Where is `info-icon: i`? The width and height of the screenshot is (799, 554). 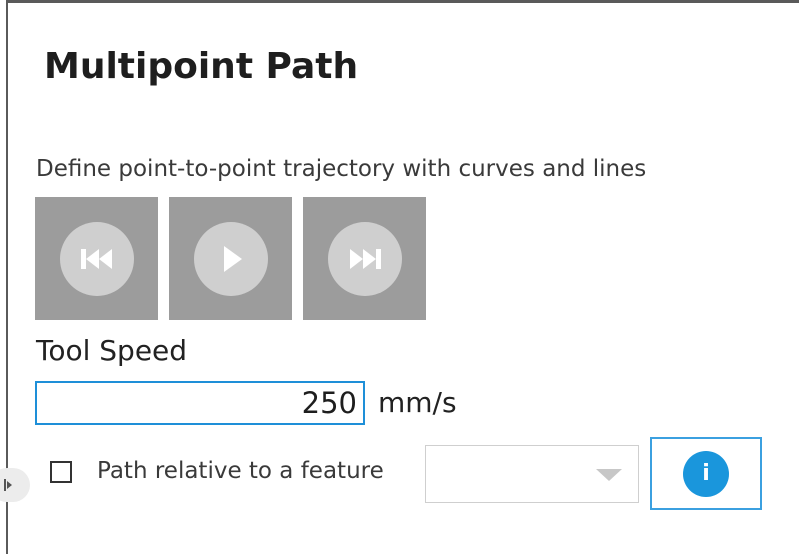
info-icon: i is located at coordinates (706, 473).